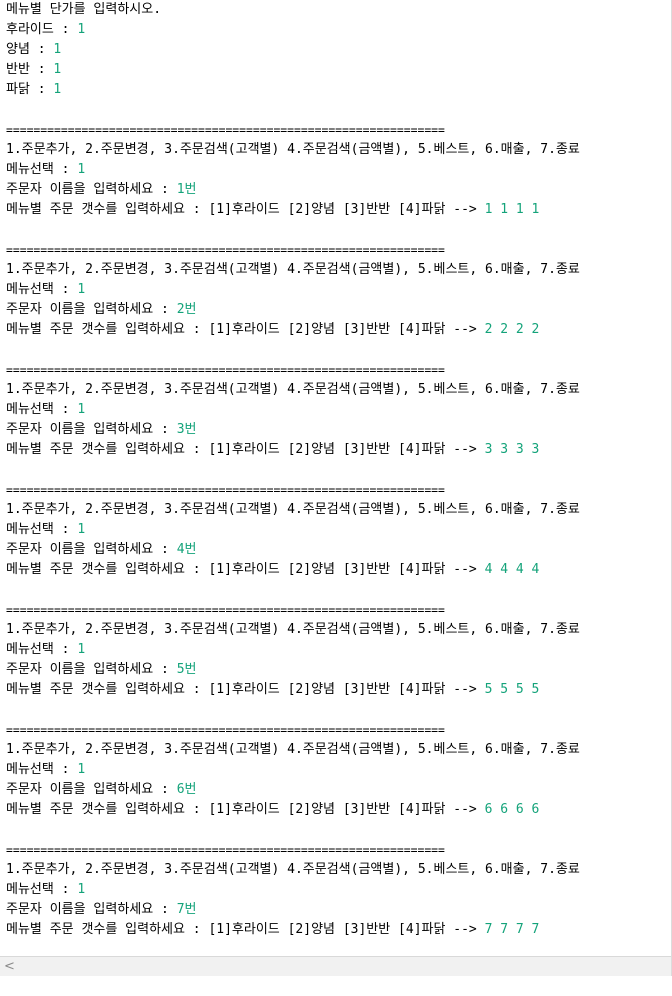 This screenshot has width=672, height=996. What do you see at coordinates (30, 89) in the screenshot?
I see `price-label: 파닭 :` at bounding box center [30, 89].